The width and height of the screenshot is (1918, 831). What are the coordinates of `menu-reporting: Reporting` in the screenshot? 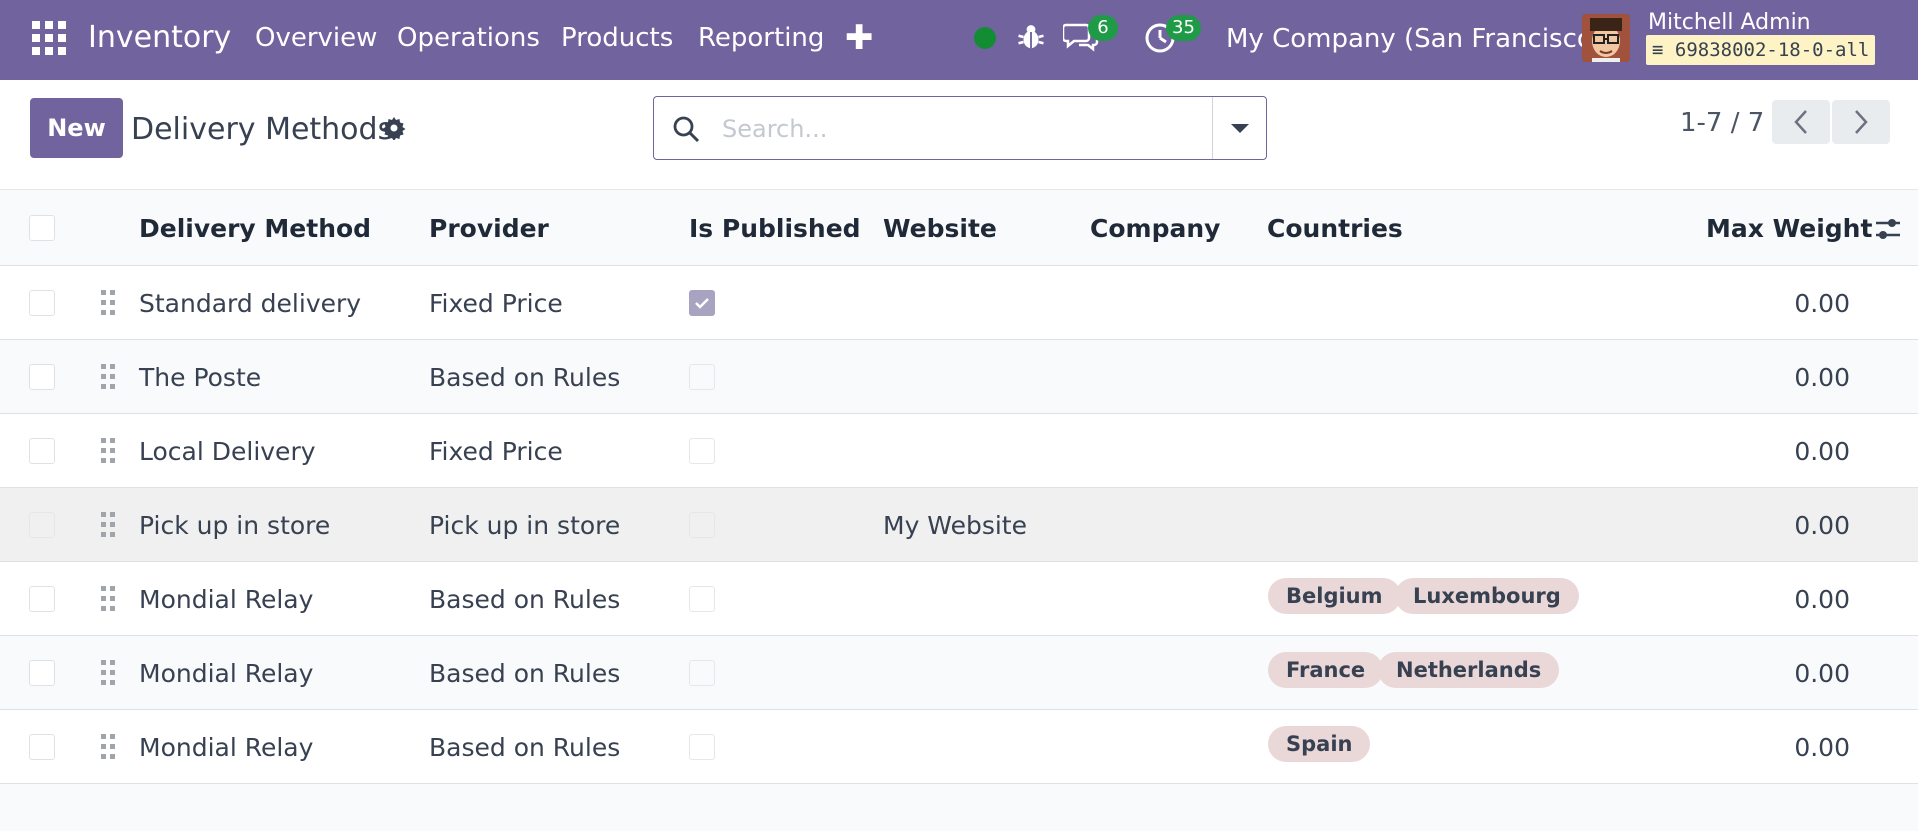 It's located at (761, 38).